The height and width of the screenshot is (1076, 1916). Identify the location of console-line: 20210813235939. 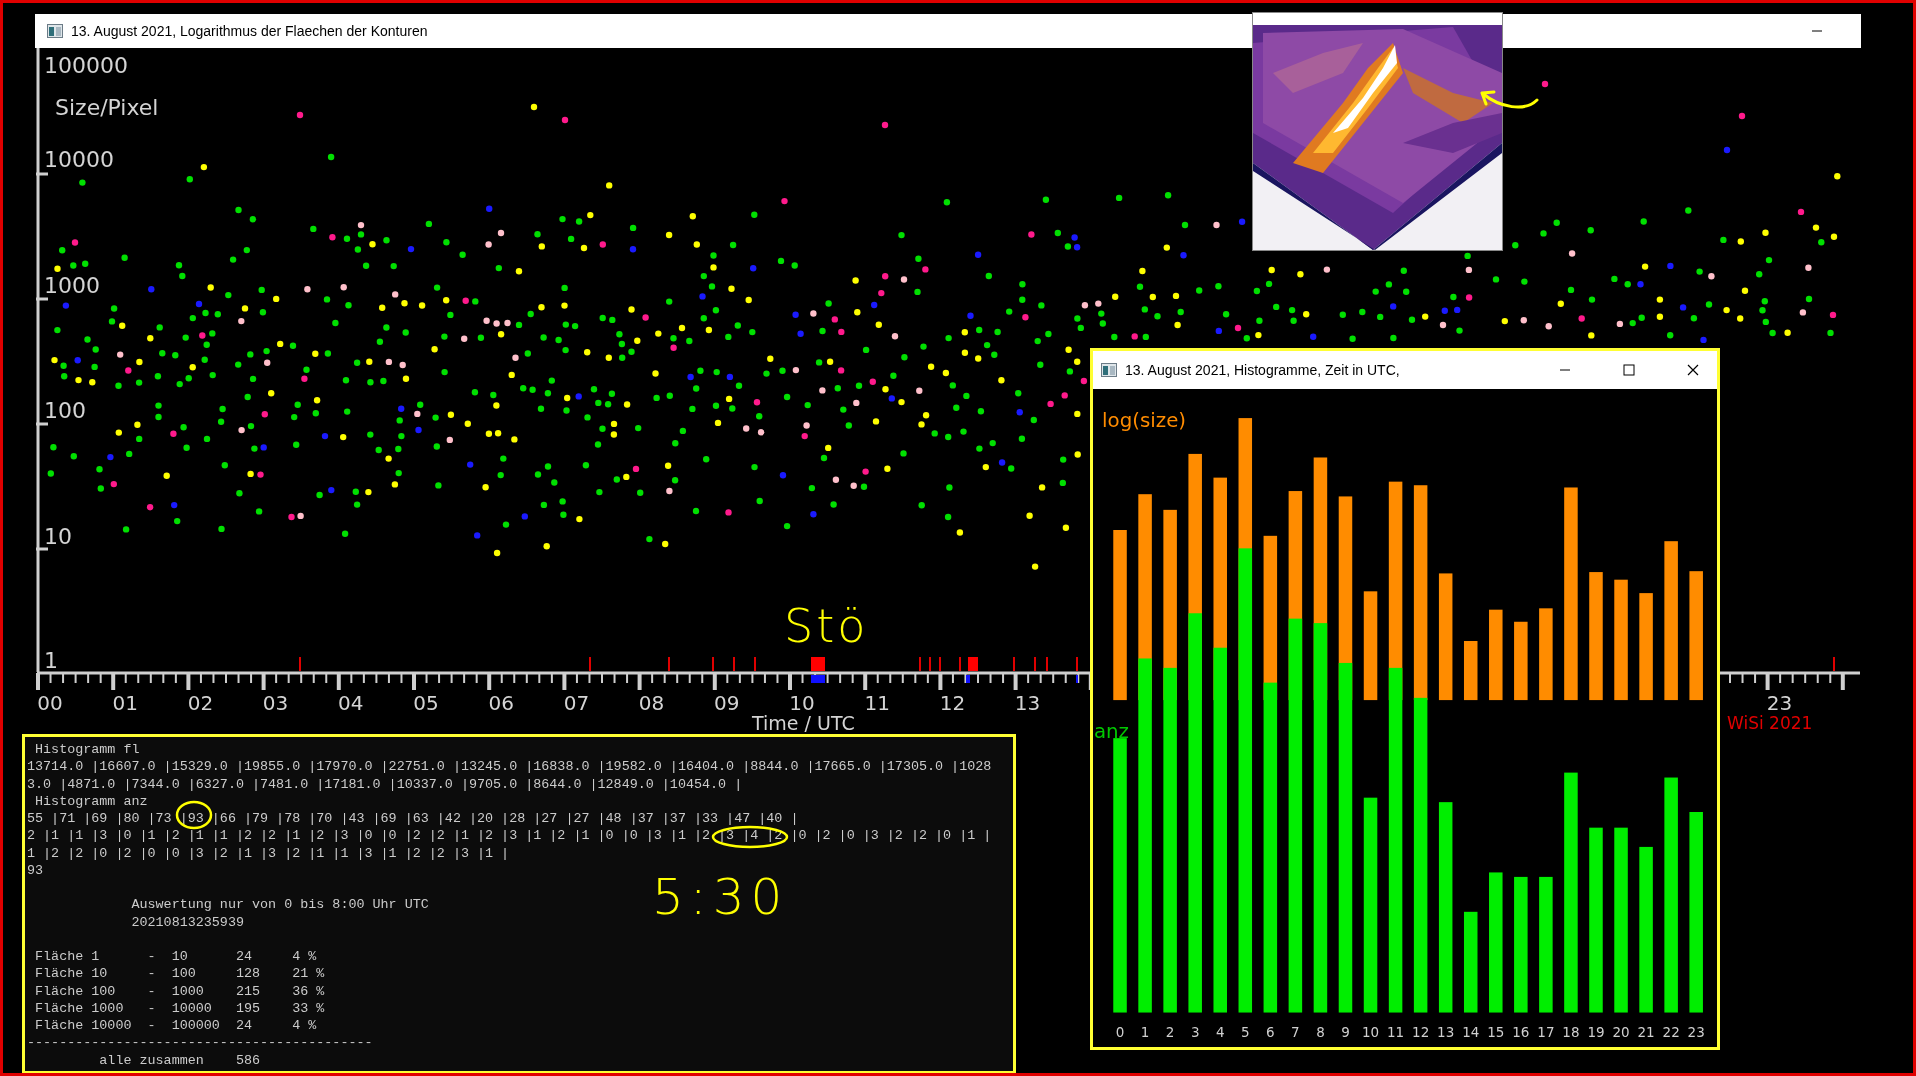
(187, 922).